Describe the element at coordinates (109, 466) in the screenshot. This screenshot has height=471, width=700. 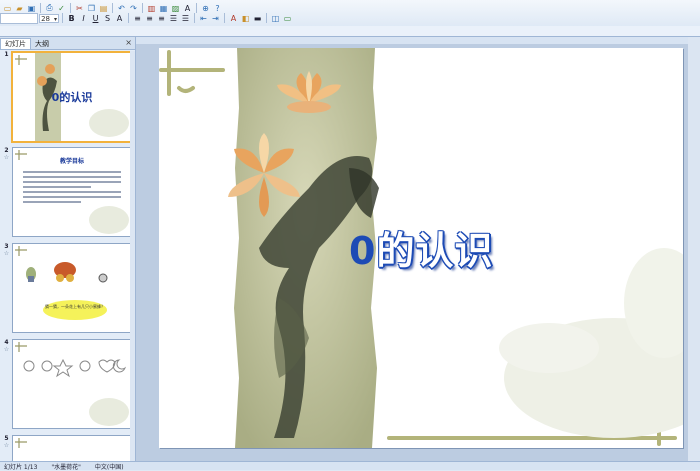
I see `language-status: 中文(中国)` at that location.